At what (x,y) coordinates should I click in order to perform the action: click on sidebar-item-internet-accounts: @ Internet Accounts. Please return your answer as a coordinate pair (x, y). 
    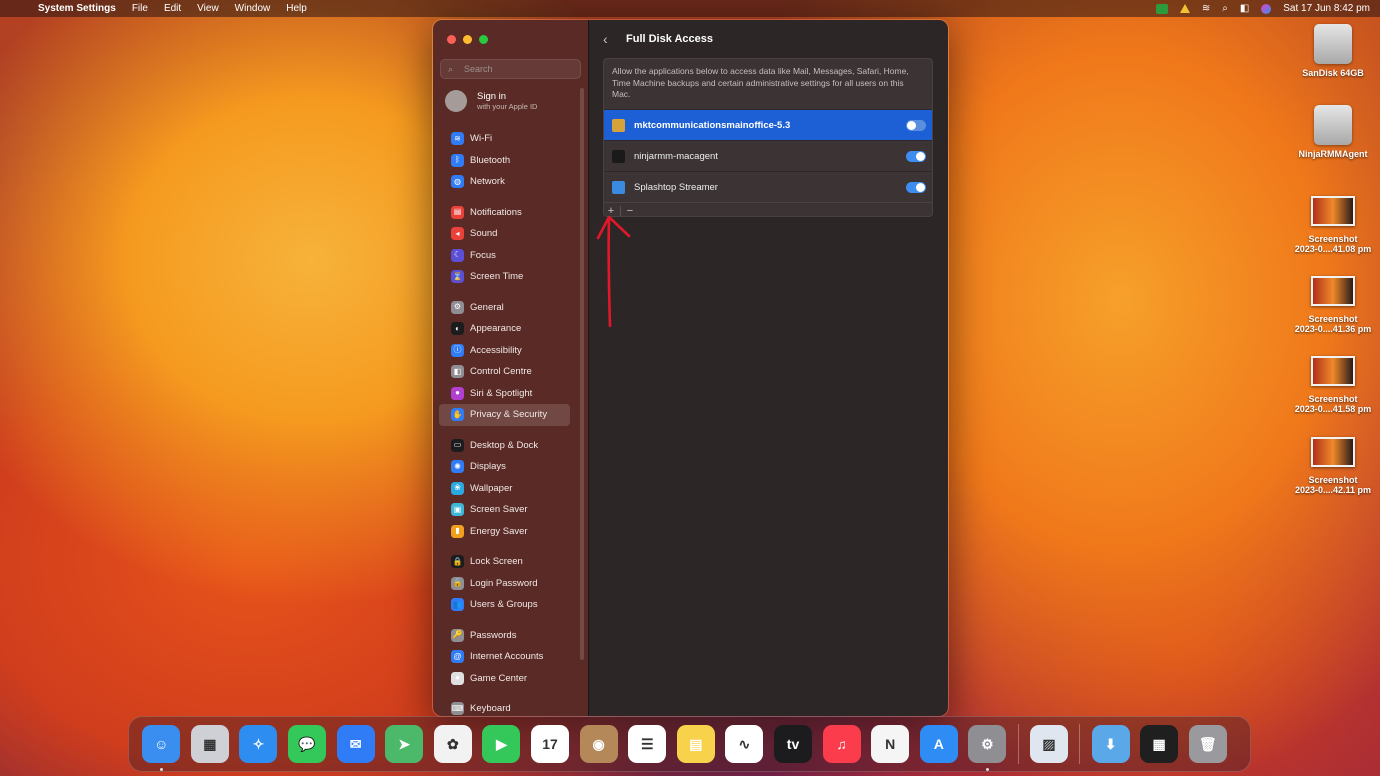
    Looking at the image, I should click on (504, 657).